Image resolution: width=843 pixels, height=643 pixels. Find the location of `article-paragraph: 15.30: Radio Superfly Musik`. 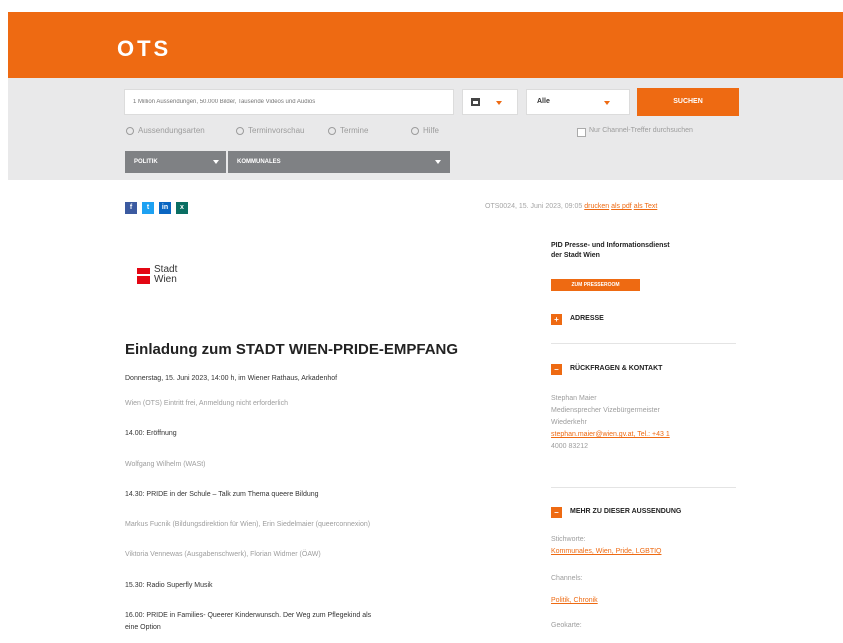

article-paragraph: 15.30: Radio Superfly Musik is located at coordinates (169, 585).